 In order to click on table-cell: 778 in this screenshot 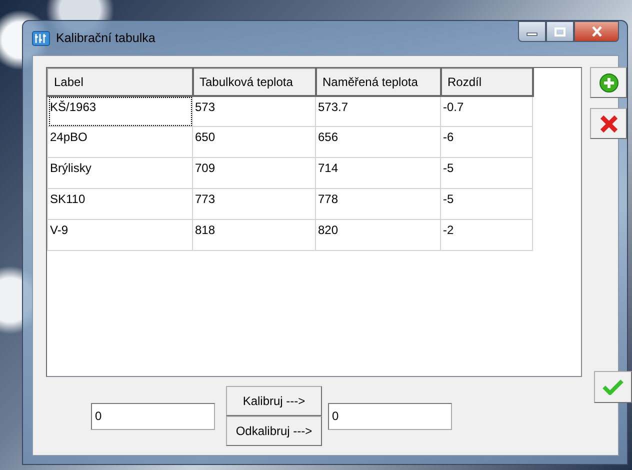, I will do `click(378, 204)`.